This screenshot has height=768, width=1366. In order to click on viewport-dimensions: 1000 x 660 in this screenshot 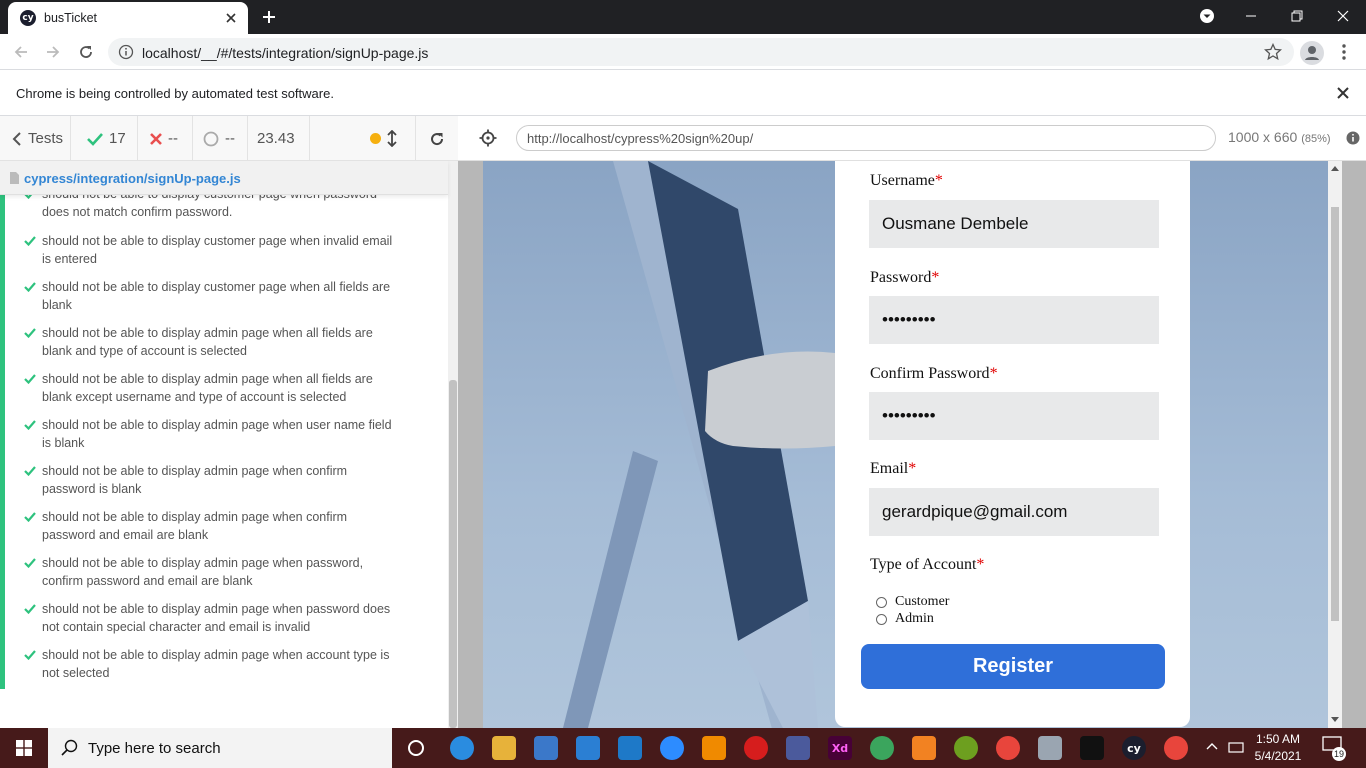, I will do `click(1263, 137)`.